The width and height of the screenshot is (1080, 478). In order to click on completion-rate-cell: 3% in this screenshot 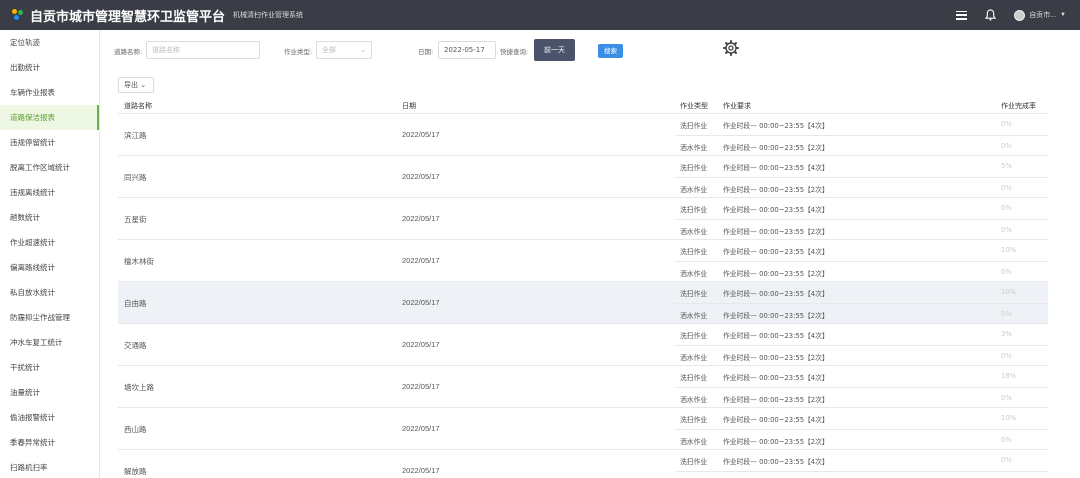, I will do `click(1006, 334)`.